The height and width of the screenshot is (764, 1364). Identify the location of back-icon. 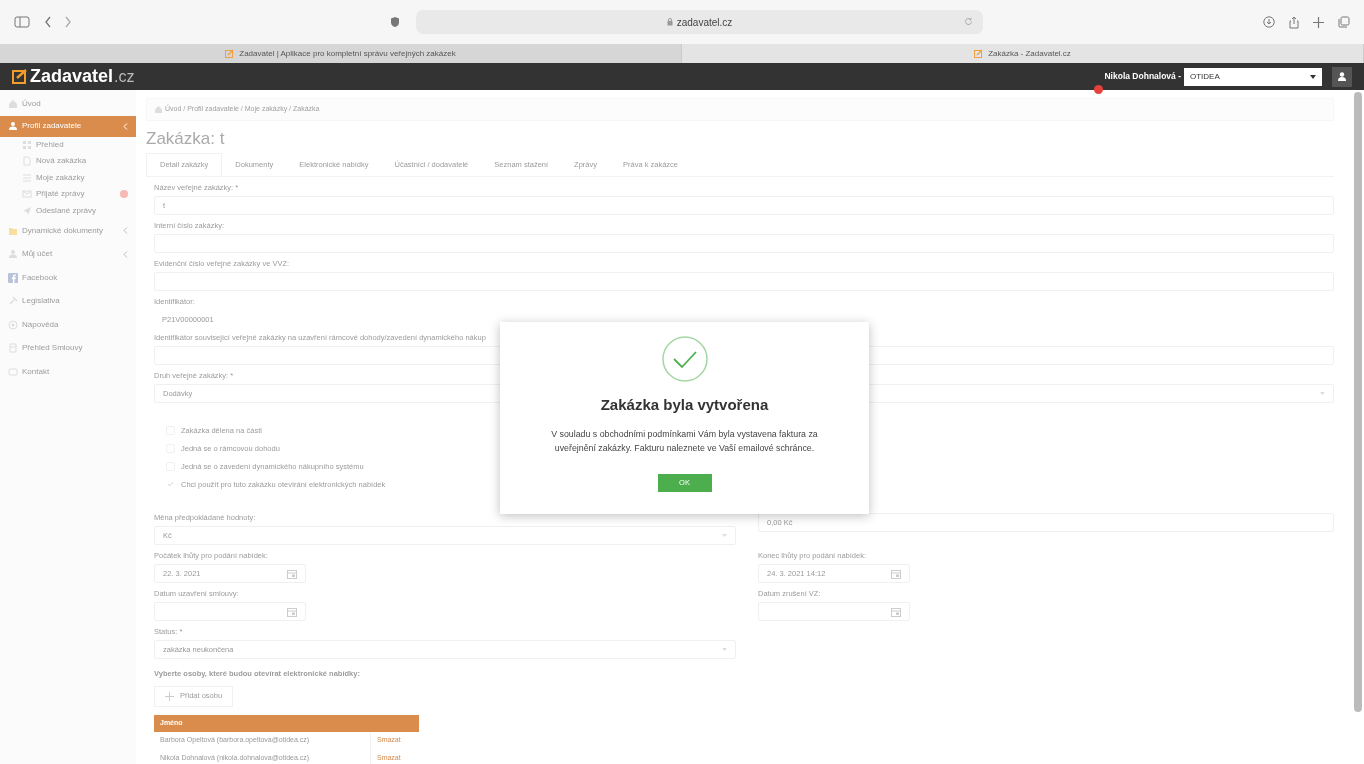
(48, 22).